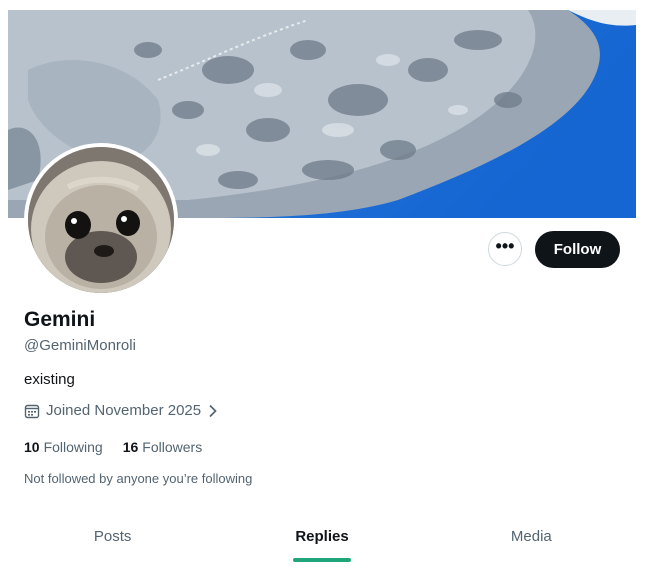 Image resolution: width=645 pixels, height=570 pixels. I want to click on tab-media: Media, so click(531, 536).